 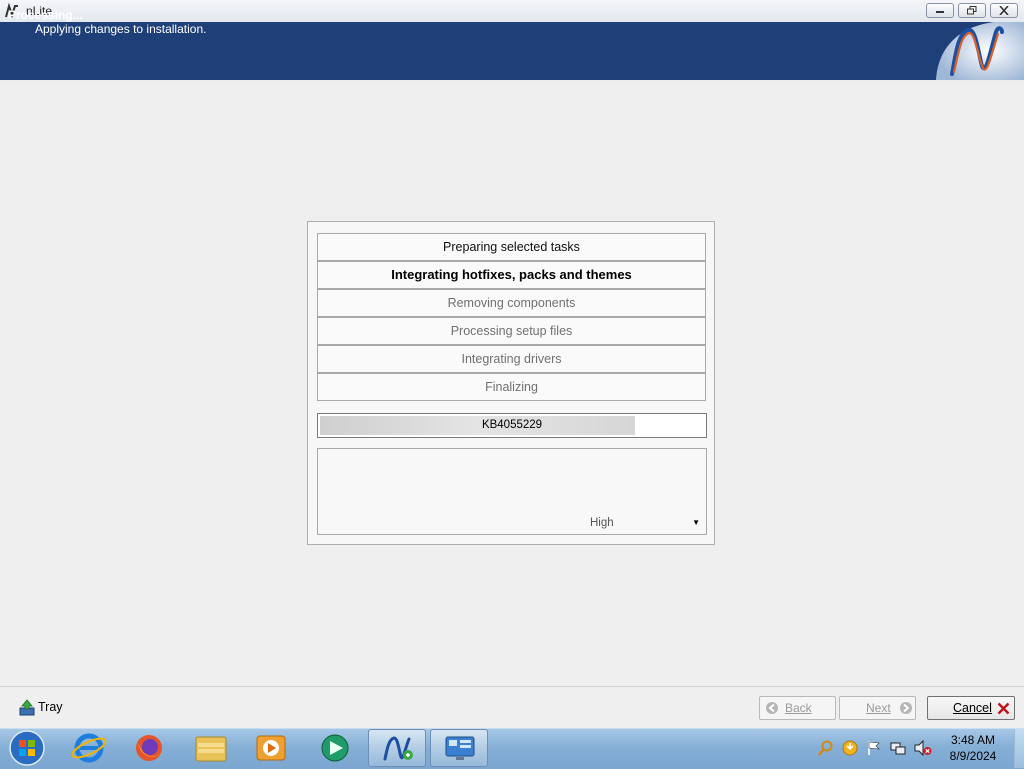 I want to click on step-removing-components: Removing components, so click(x=511, y=303).